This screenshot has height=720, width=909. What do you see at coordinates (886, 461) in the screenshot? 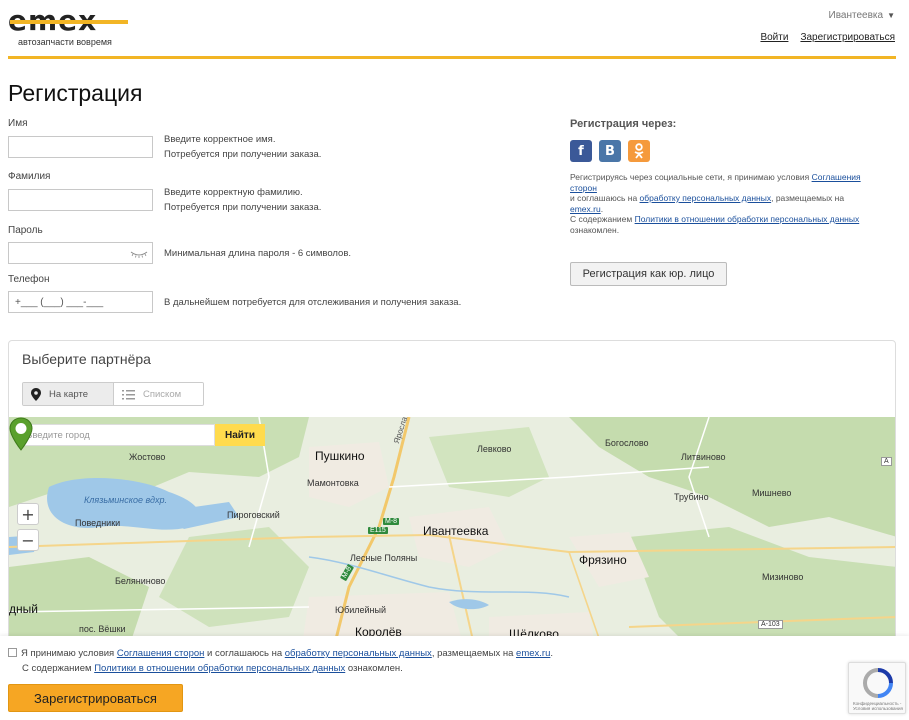
I see `map-road-a-right: А` at bounding box center [886, 461].